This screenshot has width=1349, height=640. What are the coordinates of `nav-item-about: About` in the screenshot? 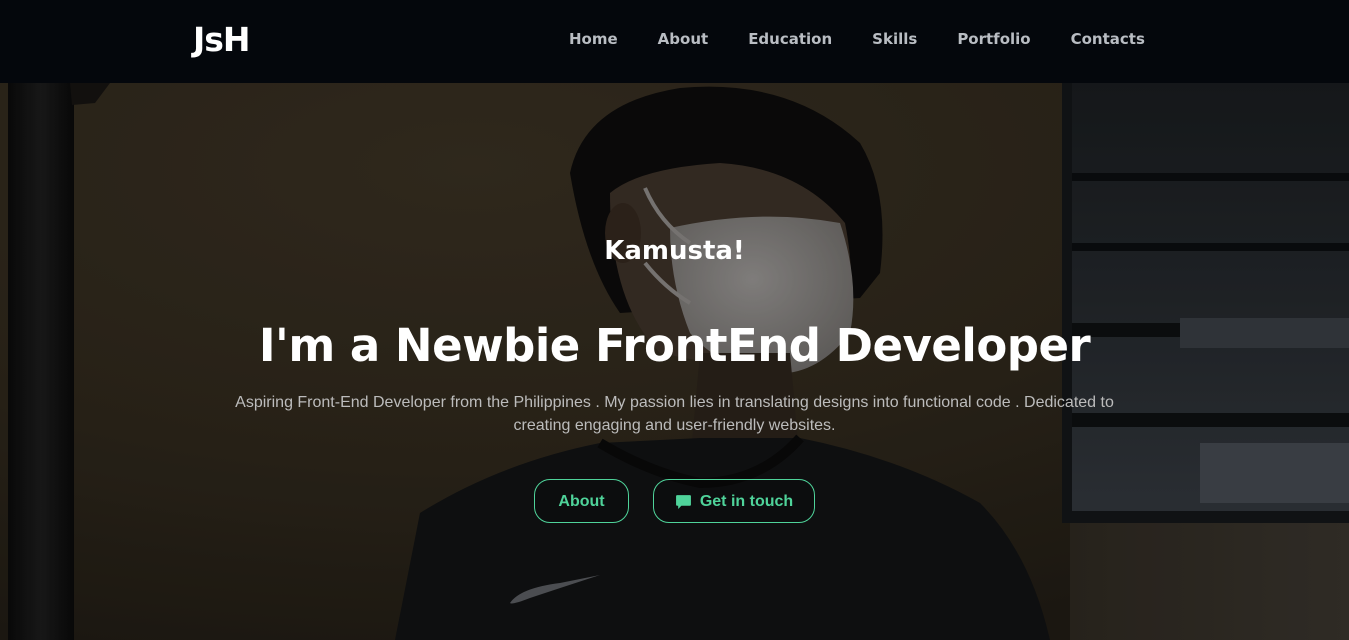 It's located at (683, 39).